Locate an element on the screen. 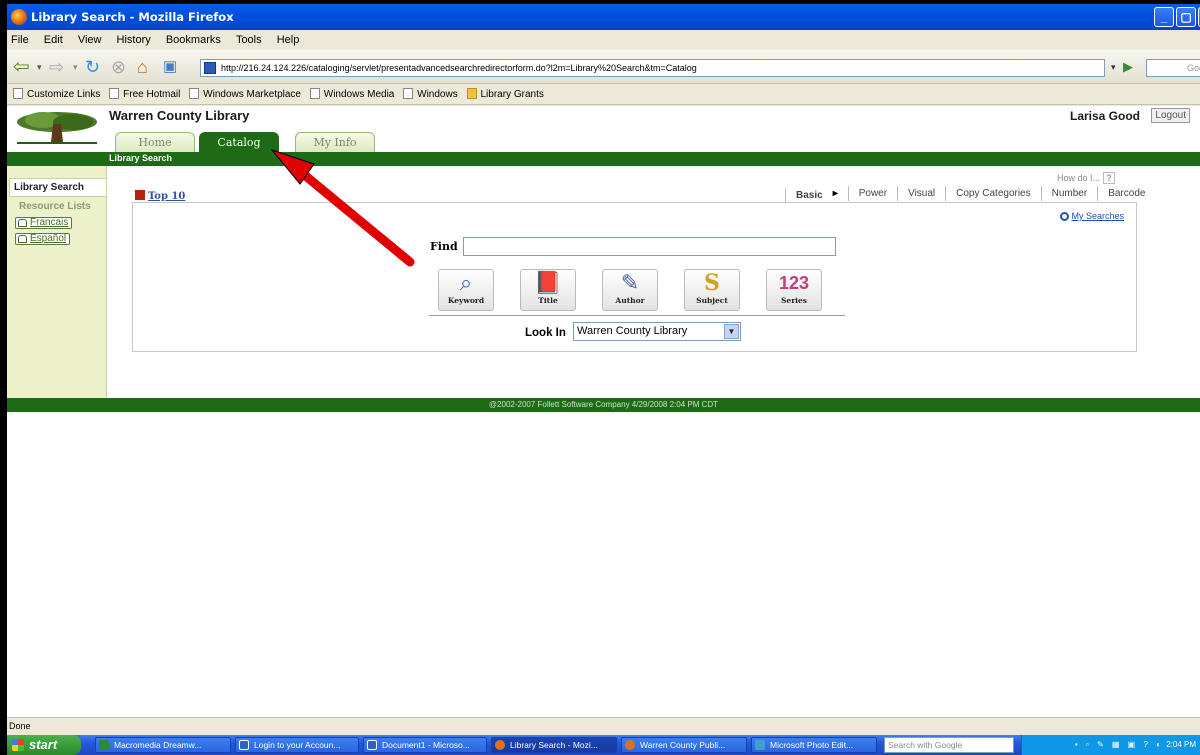 The height and width of the screenshot is (755, 1200). subnav-bar: Library Search is located at coordinates (603, 159).